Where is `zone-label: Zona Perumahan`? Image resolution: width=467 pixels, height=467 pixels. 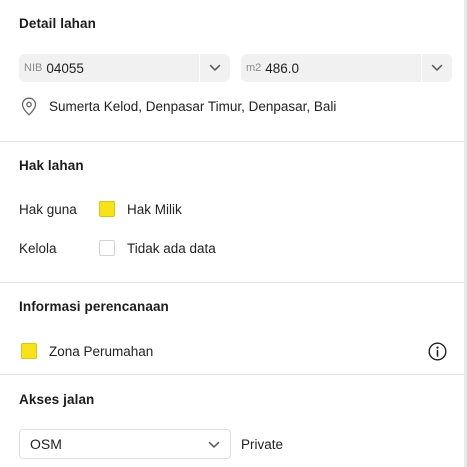 zone-label: Zona Perumahan is located at coordinates (101, 351).